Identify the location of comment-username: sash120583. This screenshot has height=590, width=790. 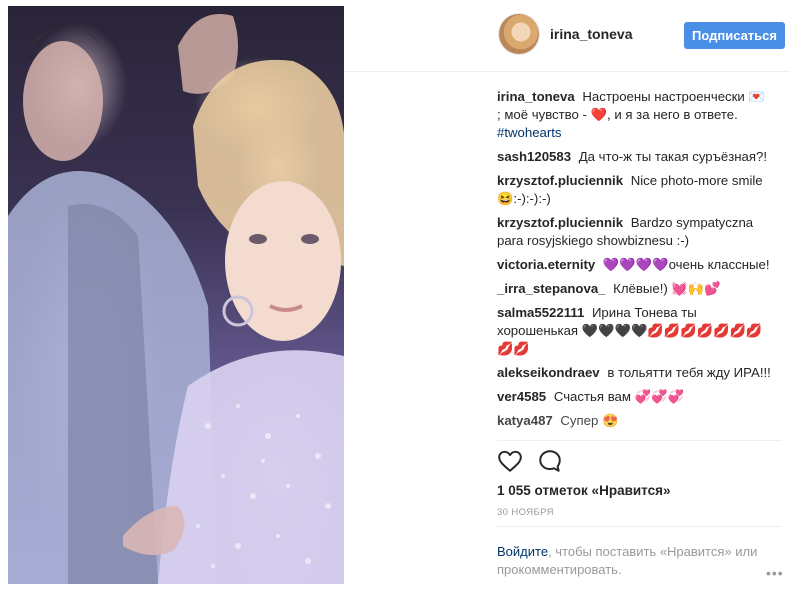
(534, 156).